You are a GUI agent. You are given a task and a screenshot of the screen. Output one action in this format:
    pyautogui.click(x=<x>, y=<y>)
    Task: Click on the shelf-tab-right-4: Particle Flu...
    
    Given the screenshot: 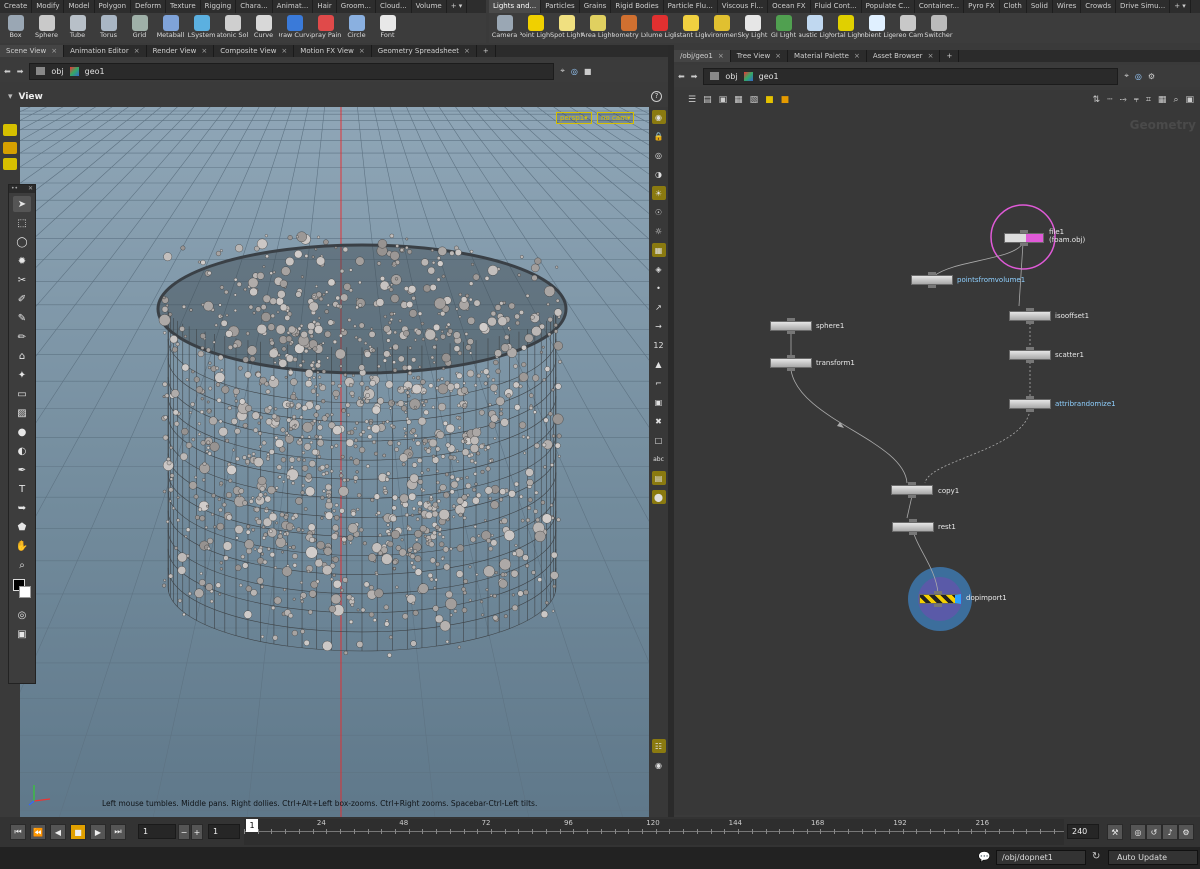 What is the action you would take?
    pyautogui.click(x=691, y=6)
    